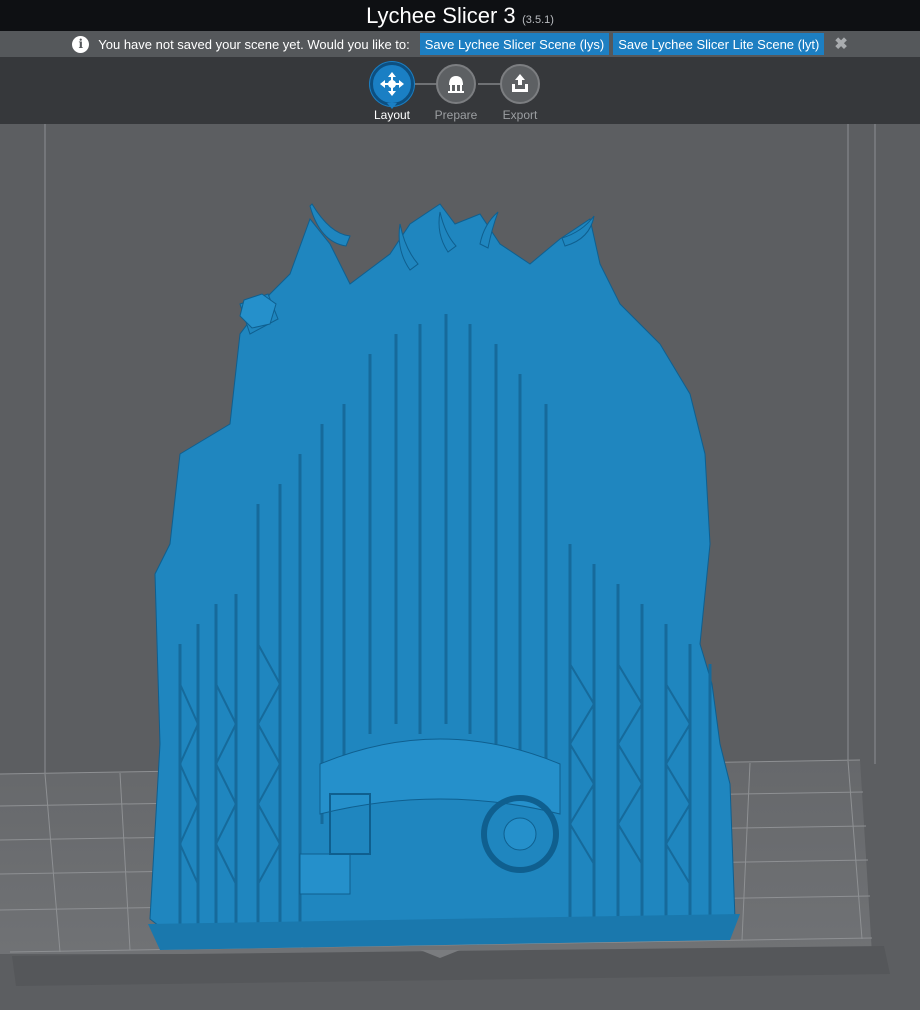  What do you see at coordinates (441, 15) in the screenshot?
I see `app-title: Lychee Slicer 3` at bounding box center [441, 15].